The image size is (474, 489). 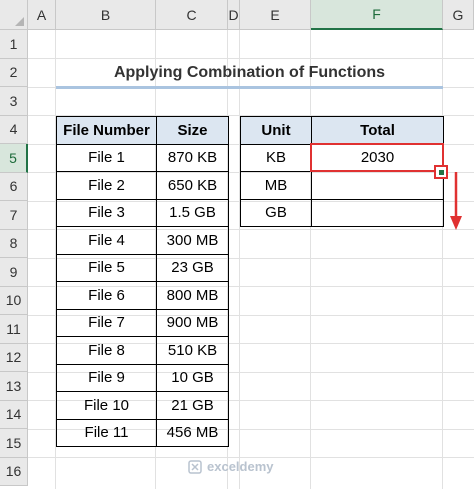 I want to click on file-number-cell: File 6, so click(x=106, y=295).